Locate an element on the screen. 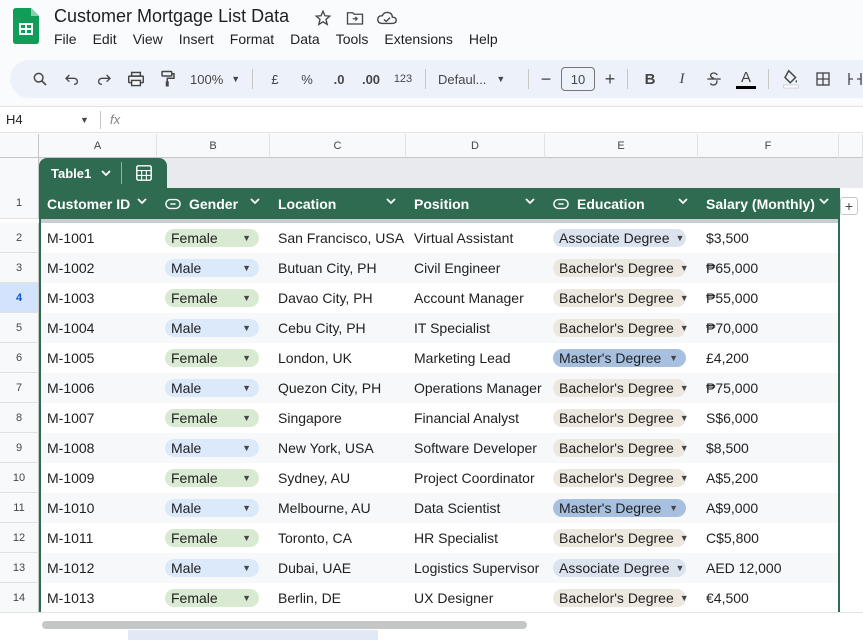 Image resolution: width=863 pixels, height=640 pixels. decrease-font-size-button: − is located at coordinates (546, 79).